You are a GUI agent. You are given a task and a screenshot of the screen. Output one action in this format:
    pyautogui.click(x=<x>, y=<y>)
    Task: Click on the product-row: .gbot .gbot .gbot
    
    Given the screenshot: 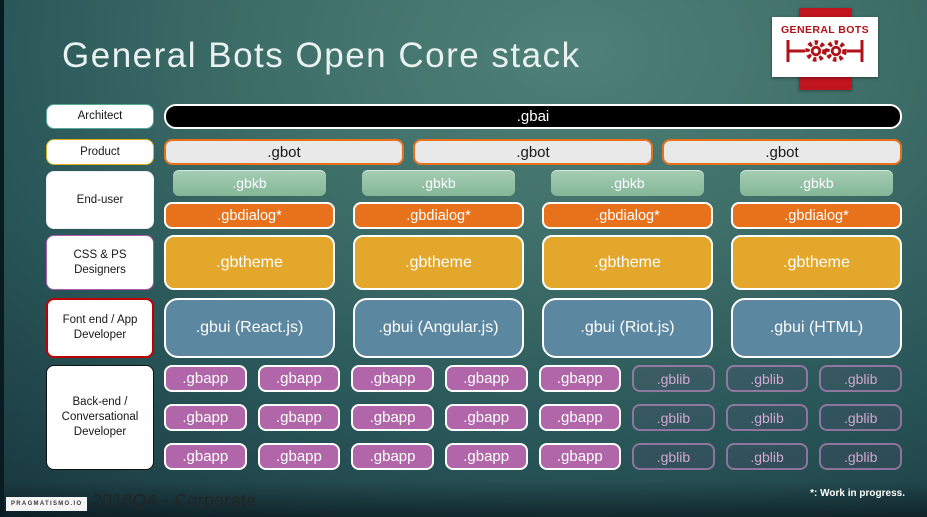 What is the action you would take?
    pyautogui.click(x=533, y=152)
    